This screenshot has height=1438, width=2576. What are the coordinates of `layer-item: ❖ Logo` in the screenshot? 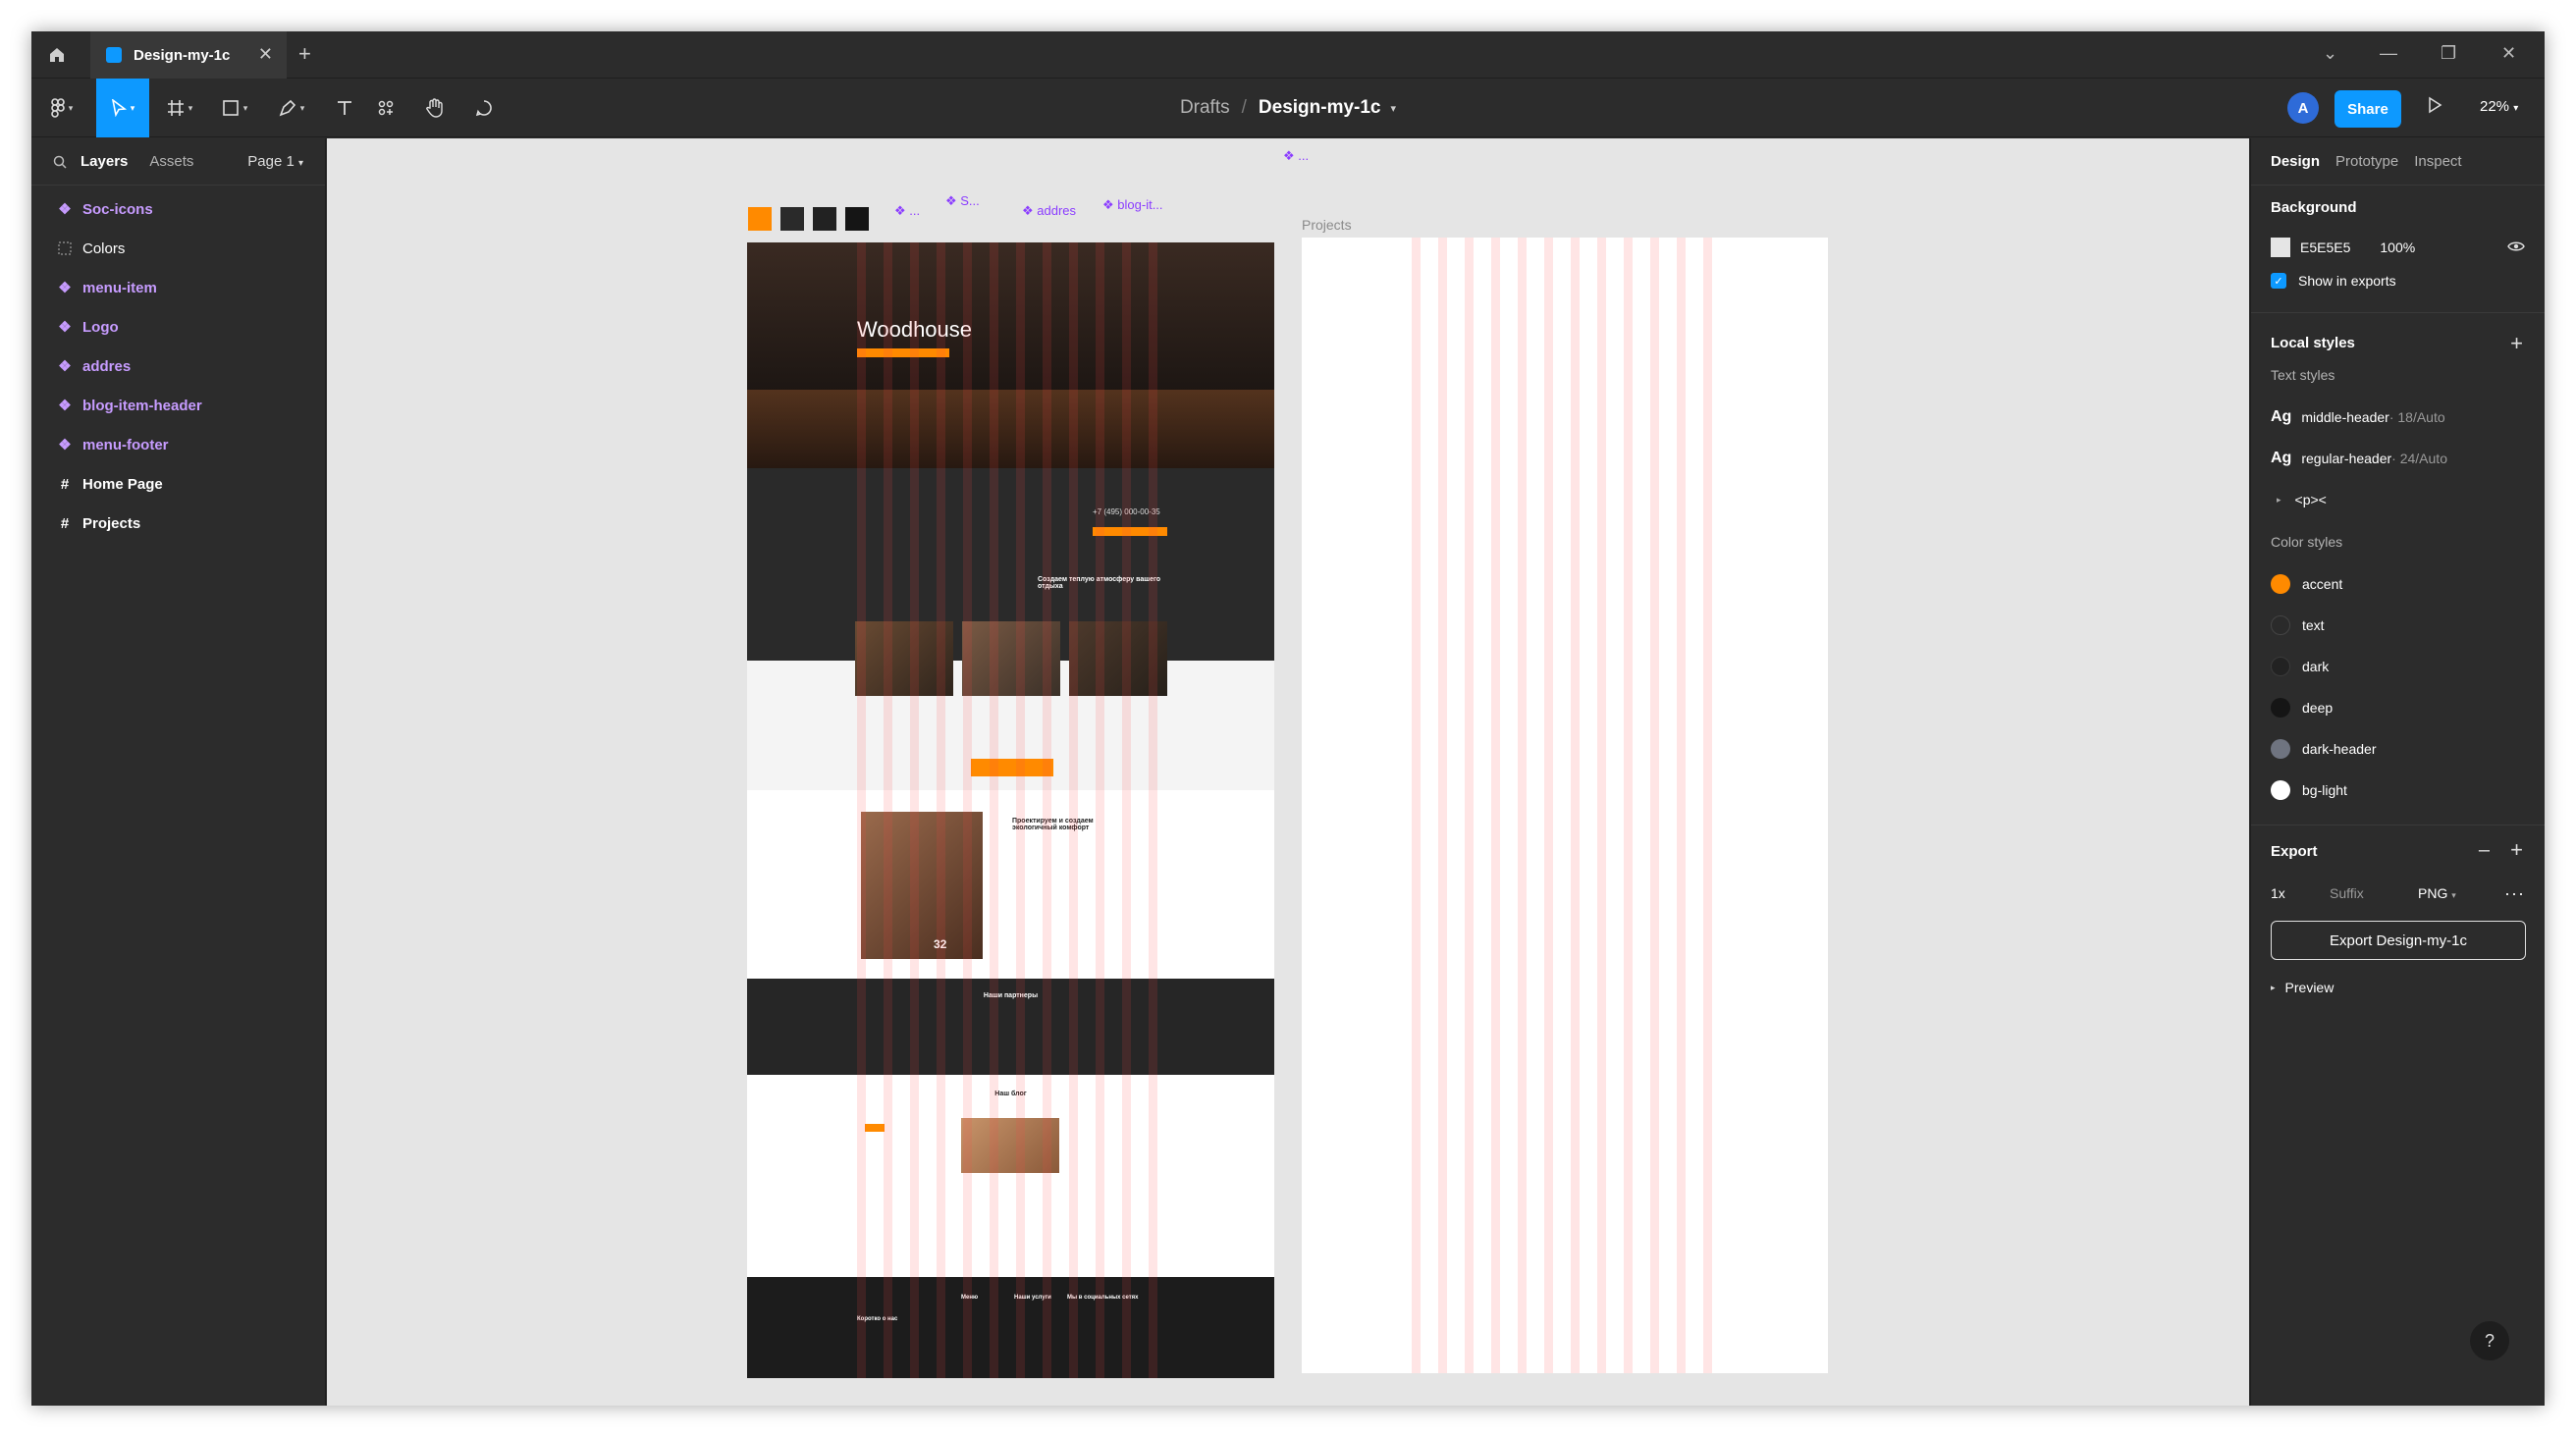 It's located at (178, 326).